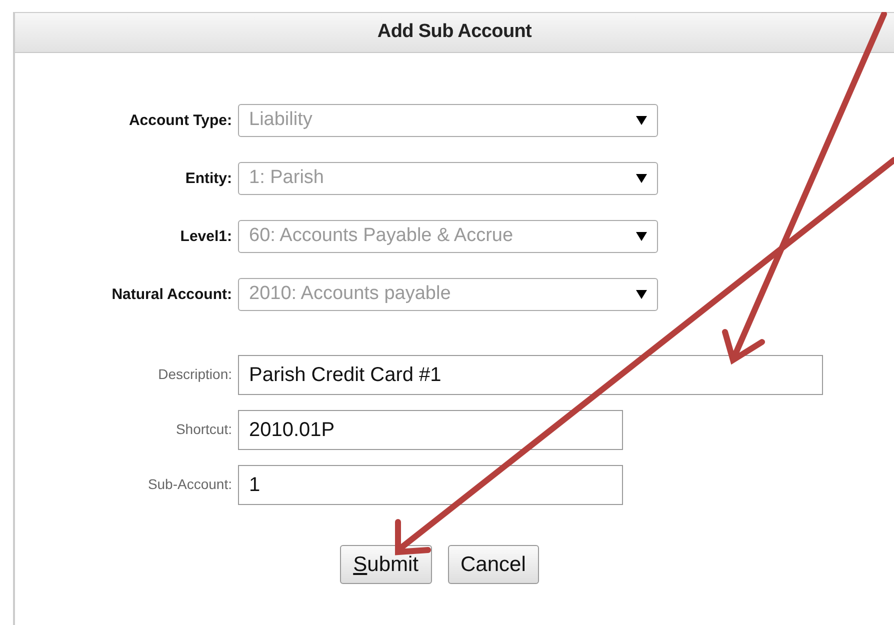  Describe the element at coordinates (204, 429) in the screenshot. I see `field-label: Shortcut:` at that location.